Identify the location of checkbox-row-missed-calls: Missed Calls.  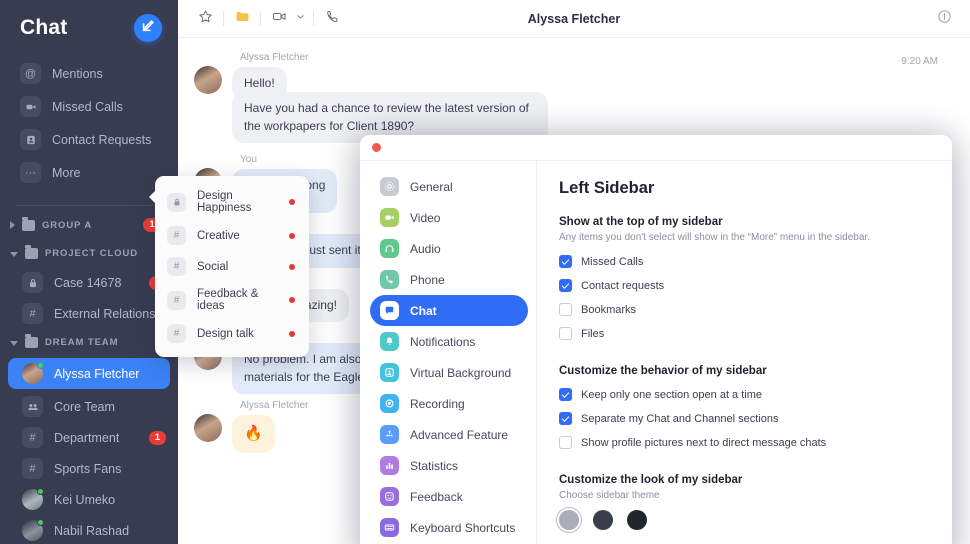
(744, 261).